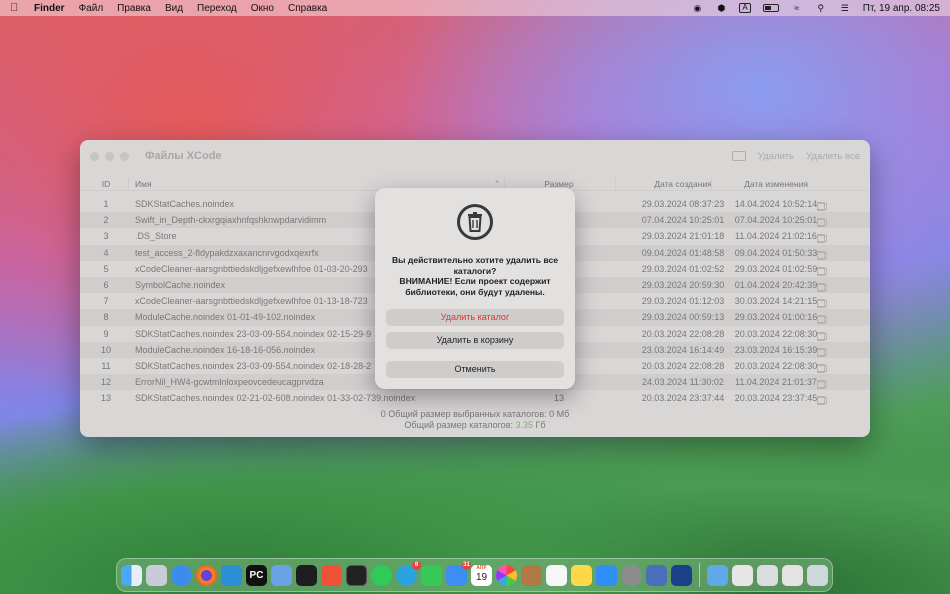 This screenshot has width=950, height=594. Describe the element at coordinates (475, 222) in the screenshot. I see `trash-icon` at that location.